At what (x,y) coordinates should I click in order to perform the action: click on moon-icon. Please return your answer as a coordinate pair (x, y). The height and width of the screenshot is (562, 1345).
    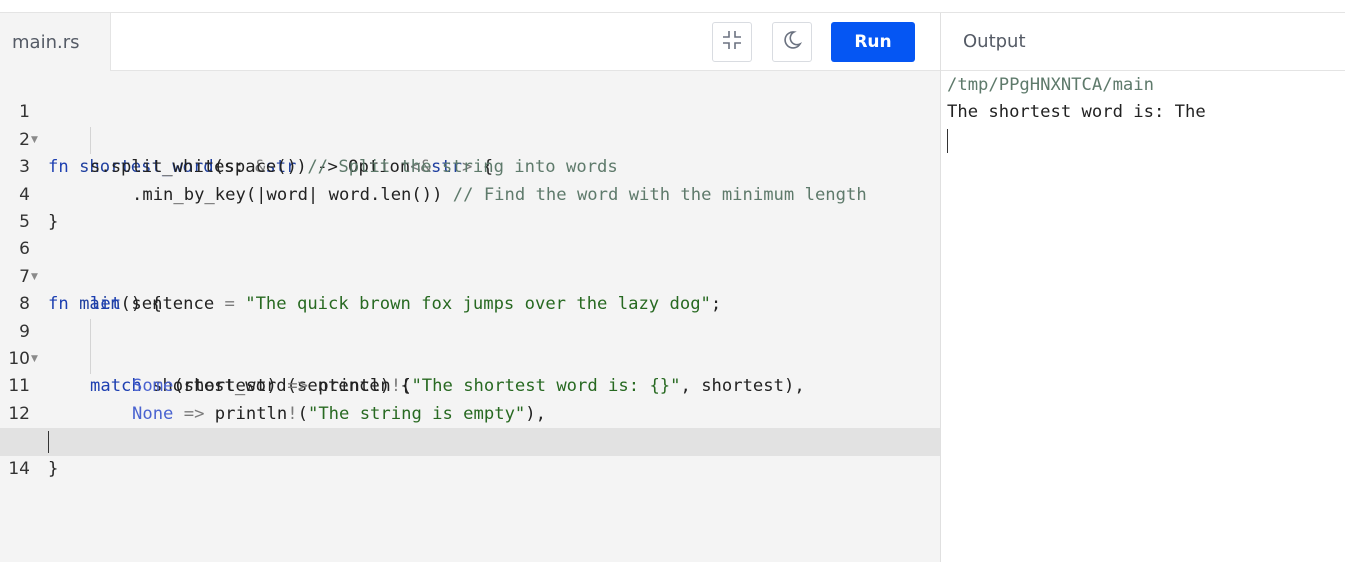
    Looking at the image, I should click on (792, 42).